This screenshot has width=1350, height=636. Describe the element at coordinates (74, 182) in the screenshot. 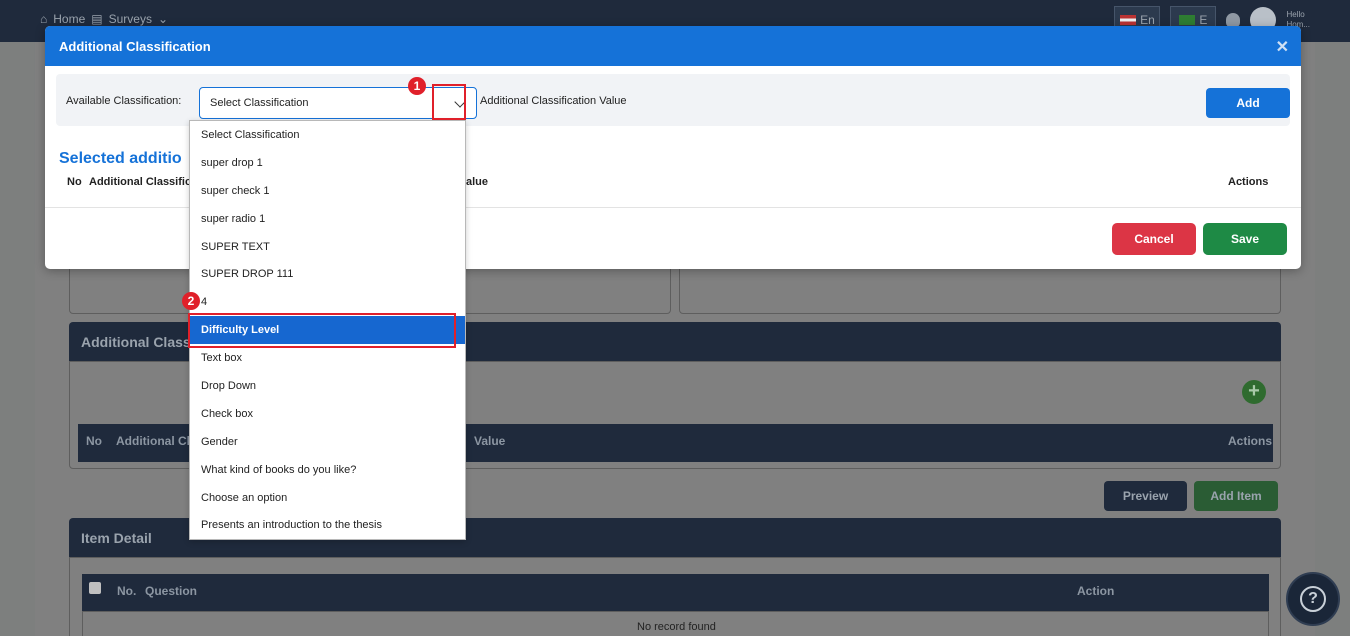

I see `col-no: No` at that location.